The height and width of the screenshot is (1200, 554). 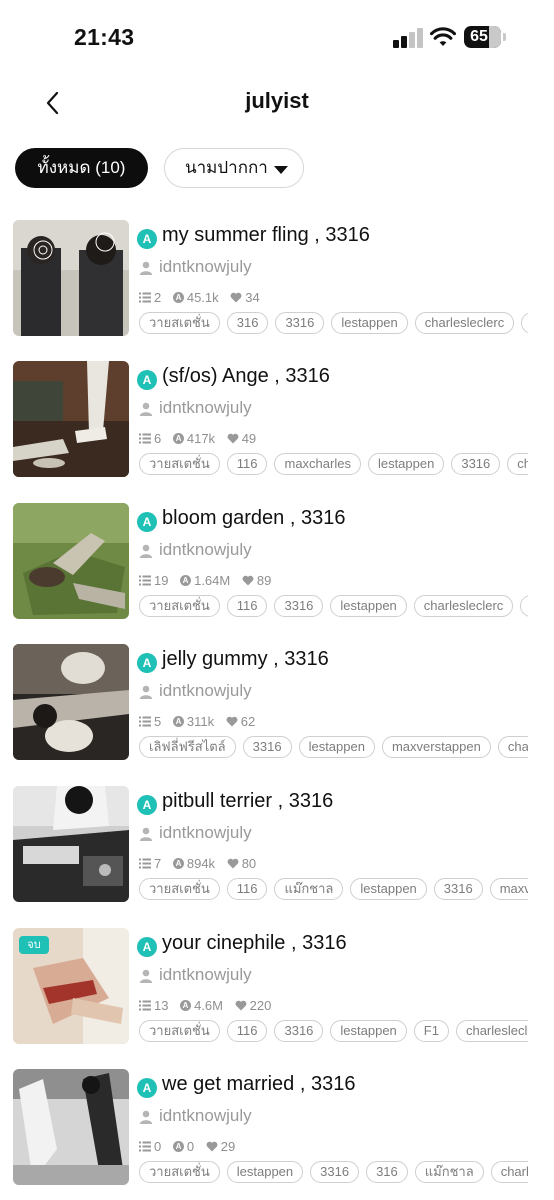 What do you see at coordinates (258, 1084) in the screenshot?
I see `story-title: we get married , 3316` at bounding box center [258, 1084].